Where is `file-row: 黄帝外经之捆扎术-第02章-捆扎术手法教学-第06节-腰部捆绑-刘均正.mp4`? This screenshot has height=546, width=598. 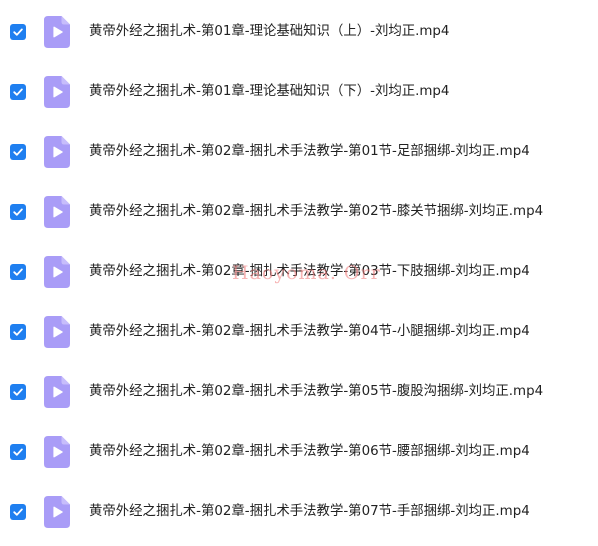
file-row: 黄帝外经之捆扎术-第02章-捆扎术手法教学-第06节-腰部捆绑-刘均正.mp4 is located at coordinates (299, 452).